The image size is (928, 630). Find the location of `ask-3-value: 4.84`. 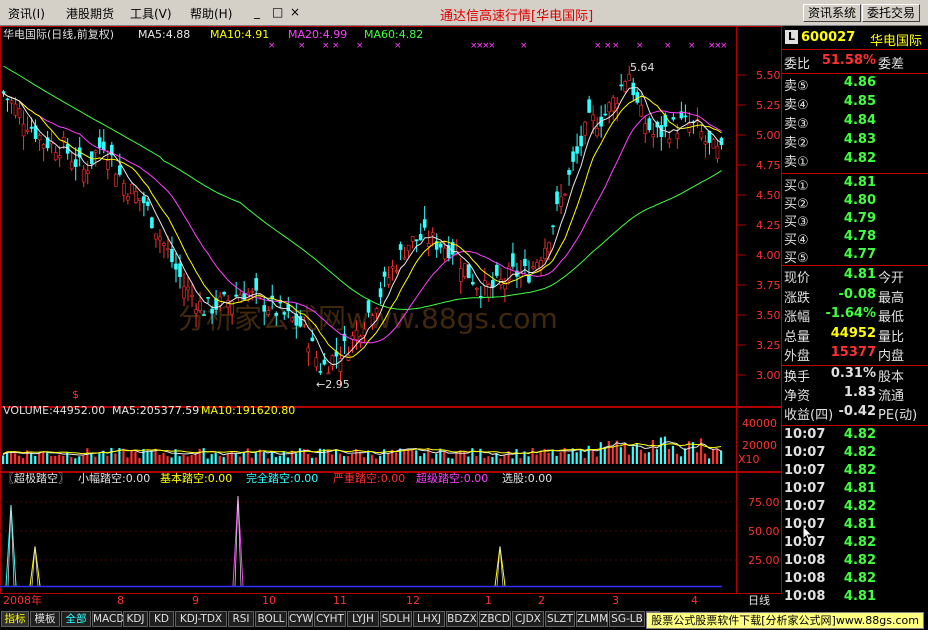

ask-3-value: 4.84 is located at coordinates (859, 120).